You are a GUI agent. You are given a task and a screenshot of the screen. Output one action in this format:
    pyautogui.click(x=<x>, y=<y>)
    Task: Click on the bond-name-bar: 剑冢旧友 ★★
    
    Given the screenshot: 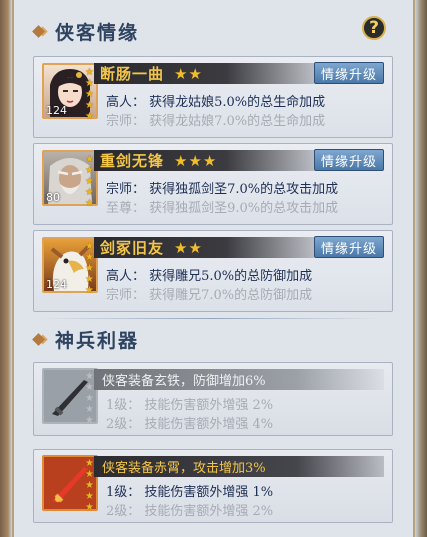 What is the action you would take?
    pyautogui.click(x=204, y=247)
    